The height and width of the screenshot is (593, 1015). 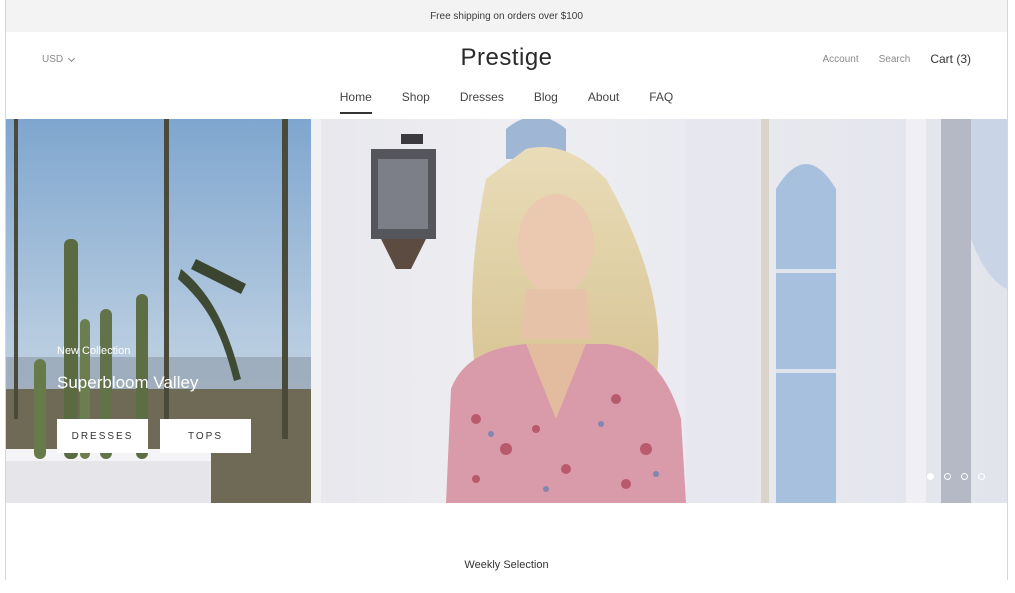 I want to click on nav-item-home: Home, so click(x=355, y=102).